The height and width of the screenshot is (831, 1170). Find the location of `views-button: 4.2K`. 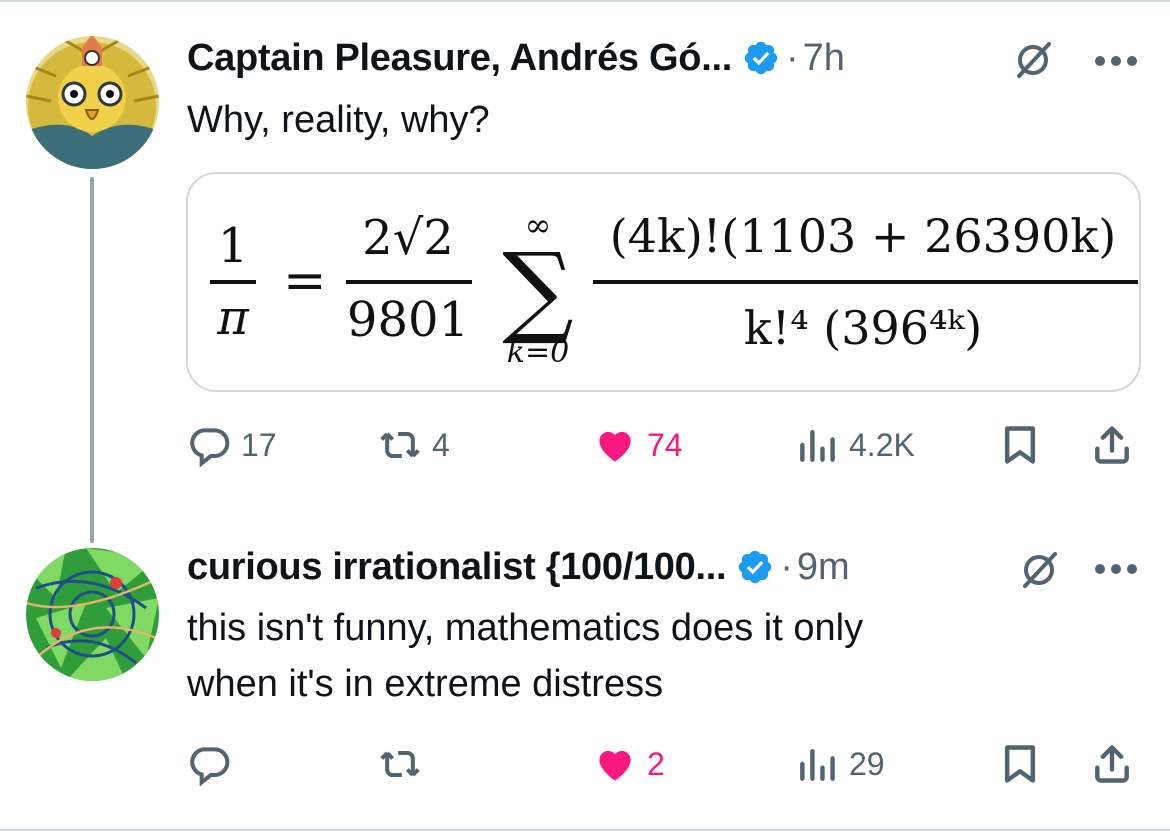

views-button: 4.2K is located at coordinates (855, 445).